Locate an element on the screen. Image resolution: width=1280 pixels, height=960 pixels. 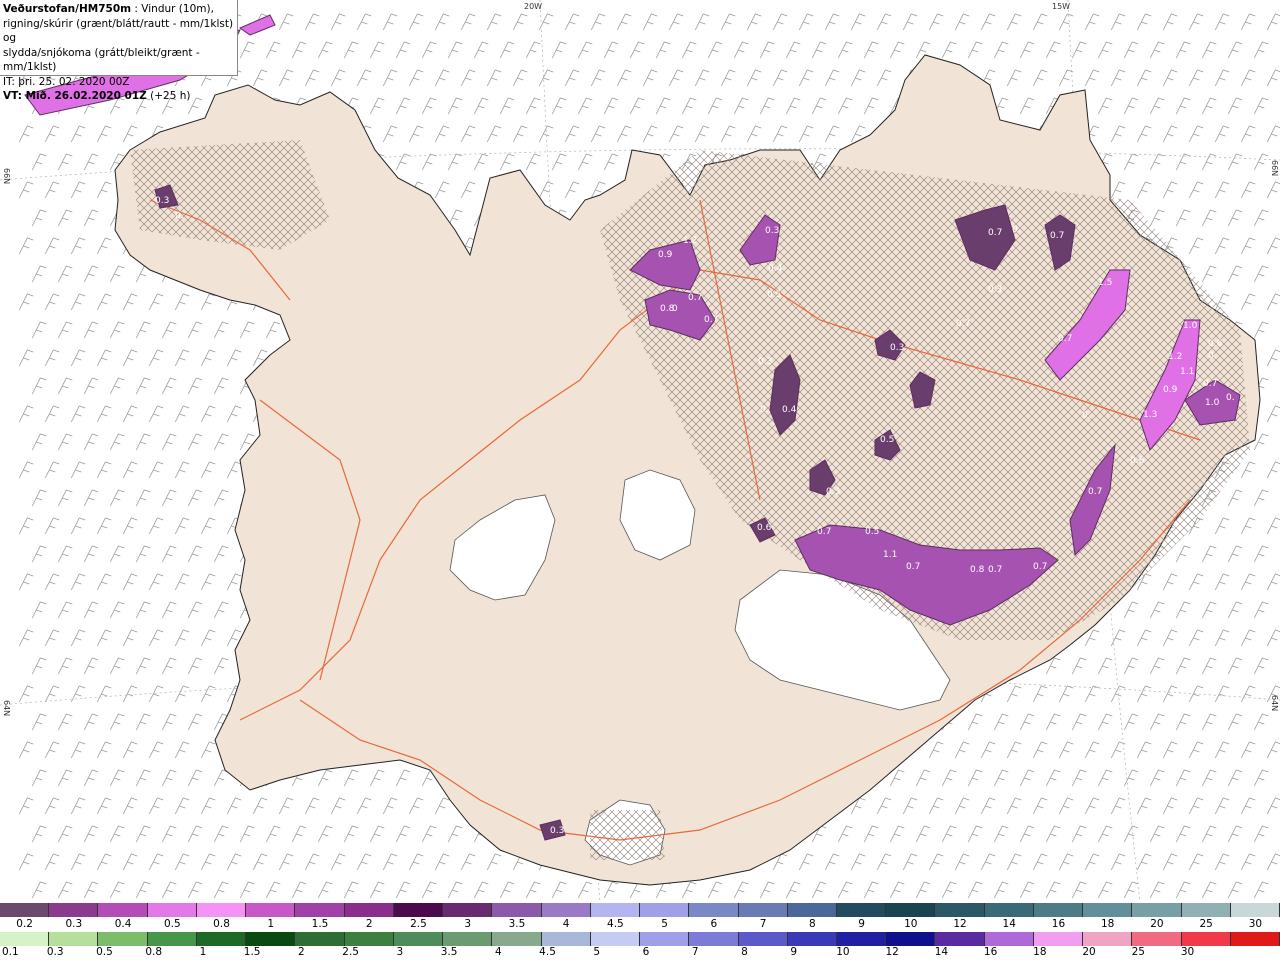
legend-label: 20 is located at coordinates (1089, 952).